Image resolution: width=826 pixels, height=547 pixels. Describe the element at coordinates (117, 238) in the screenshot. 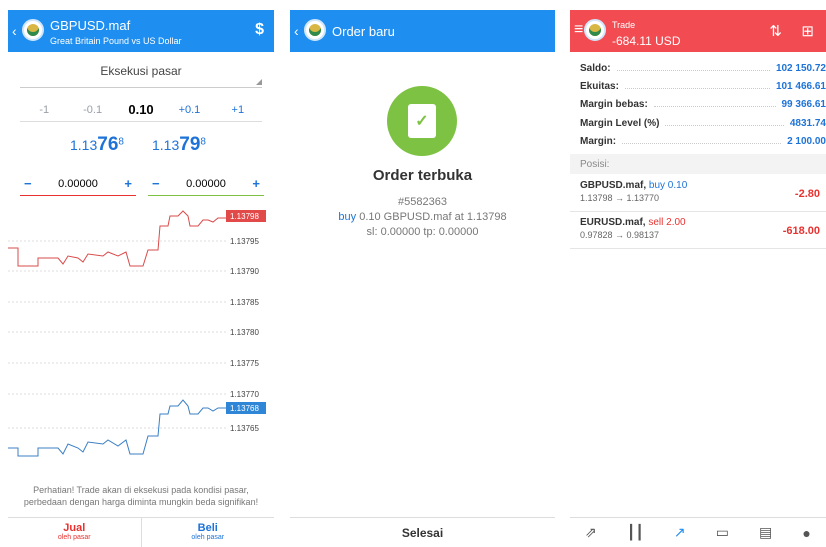

I see `ask-line` at that location.